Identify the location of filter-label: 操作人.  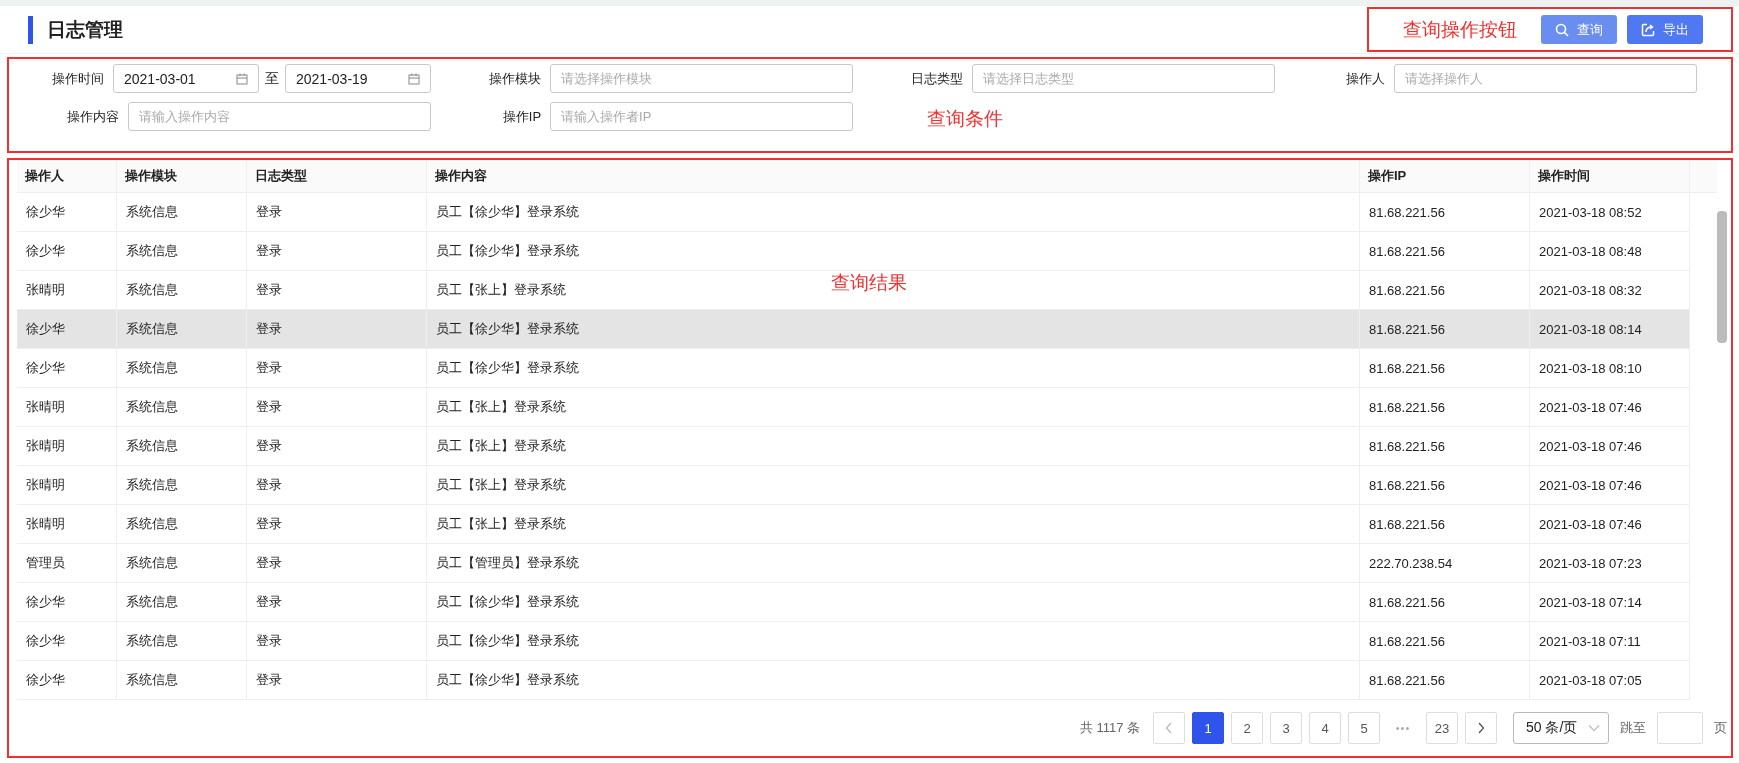
(1365, 78).